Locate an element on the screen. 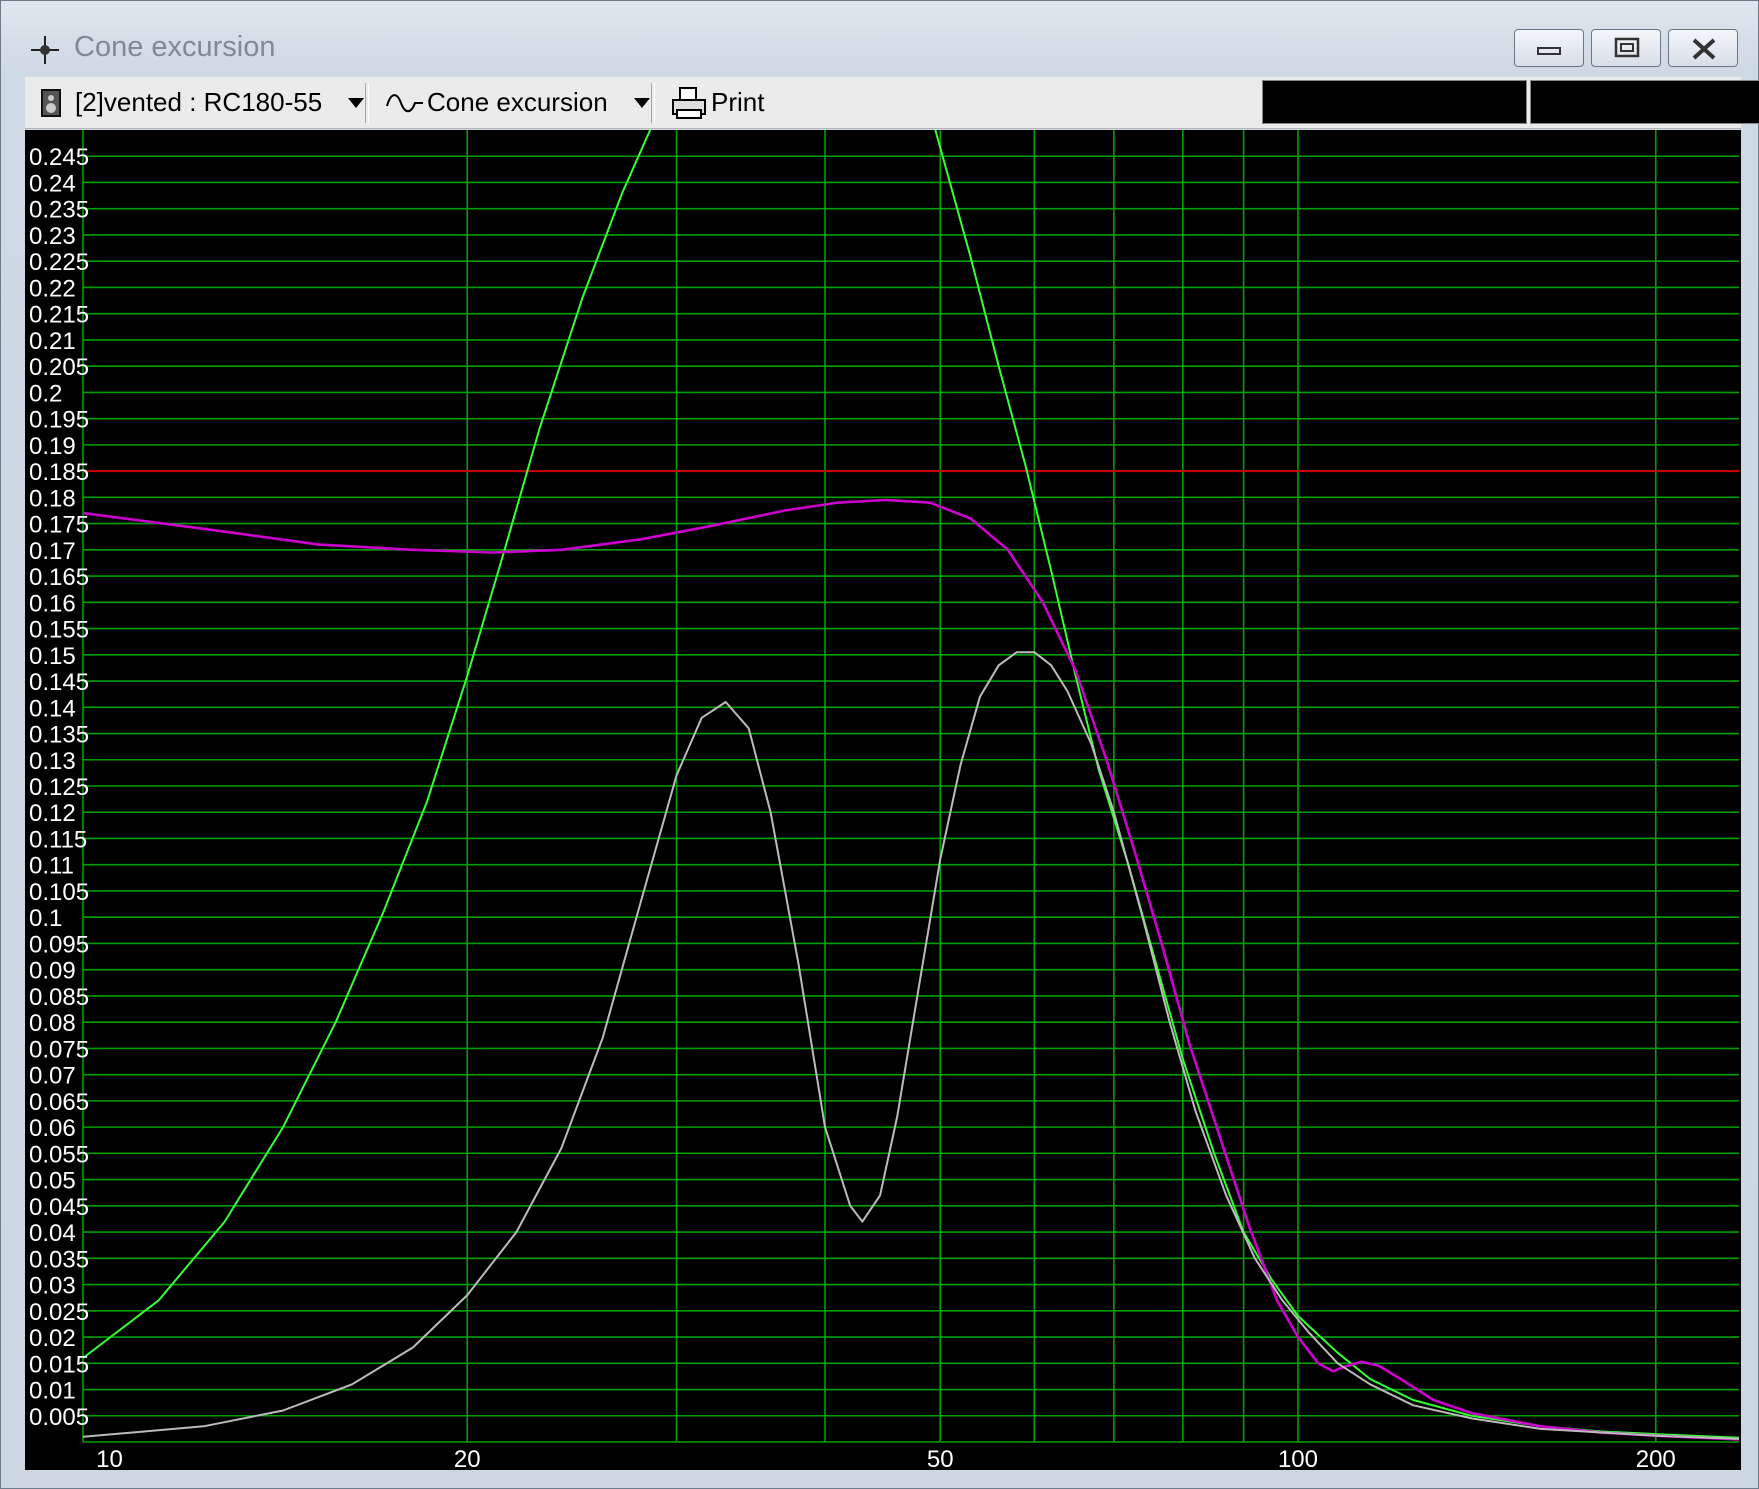 This screenshot has width=1759, height=1489. y-tick-label: 0.095 is located at coordinates (59, 944).